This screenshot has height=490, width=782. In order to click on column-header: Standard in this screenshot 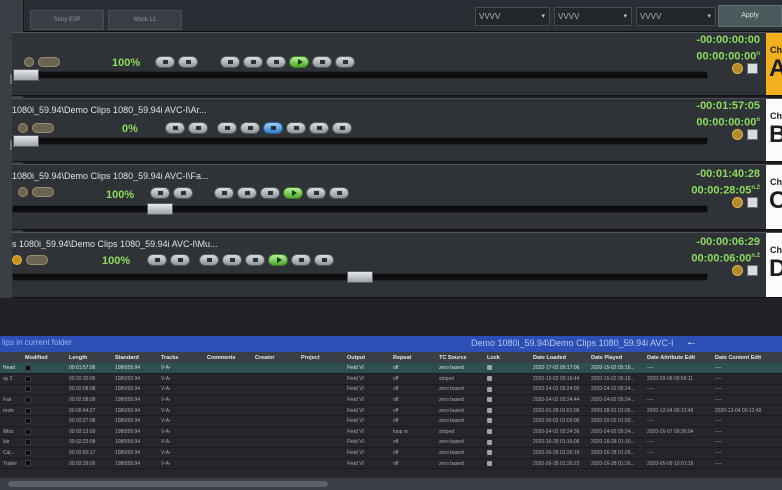, I will do `click(135, 357)`.